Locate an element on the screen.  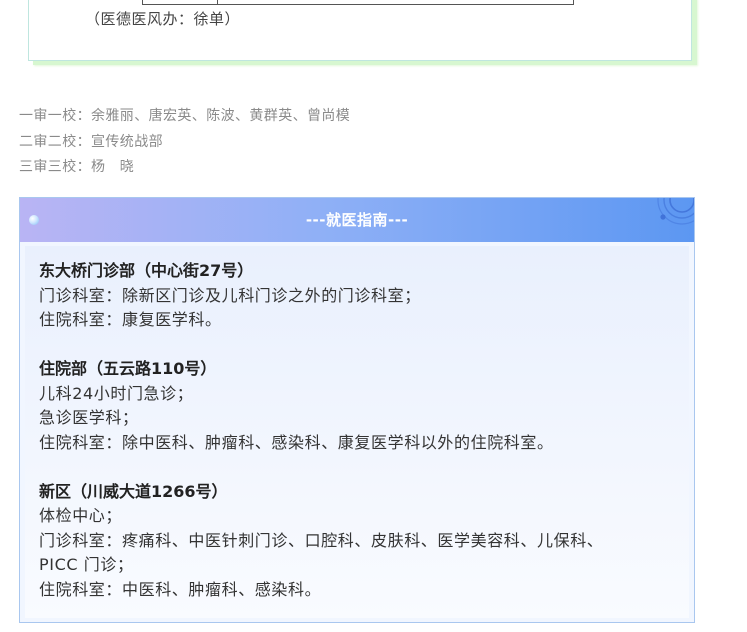
review-line-1: 一审一校：余雅丽、唐宏英、陈波、黄群英、曾尚模 is located at coordinates (185, 116).